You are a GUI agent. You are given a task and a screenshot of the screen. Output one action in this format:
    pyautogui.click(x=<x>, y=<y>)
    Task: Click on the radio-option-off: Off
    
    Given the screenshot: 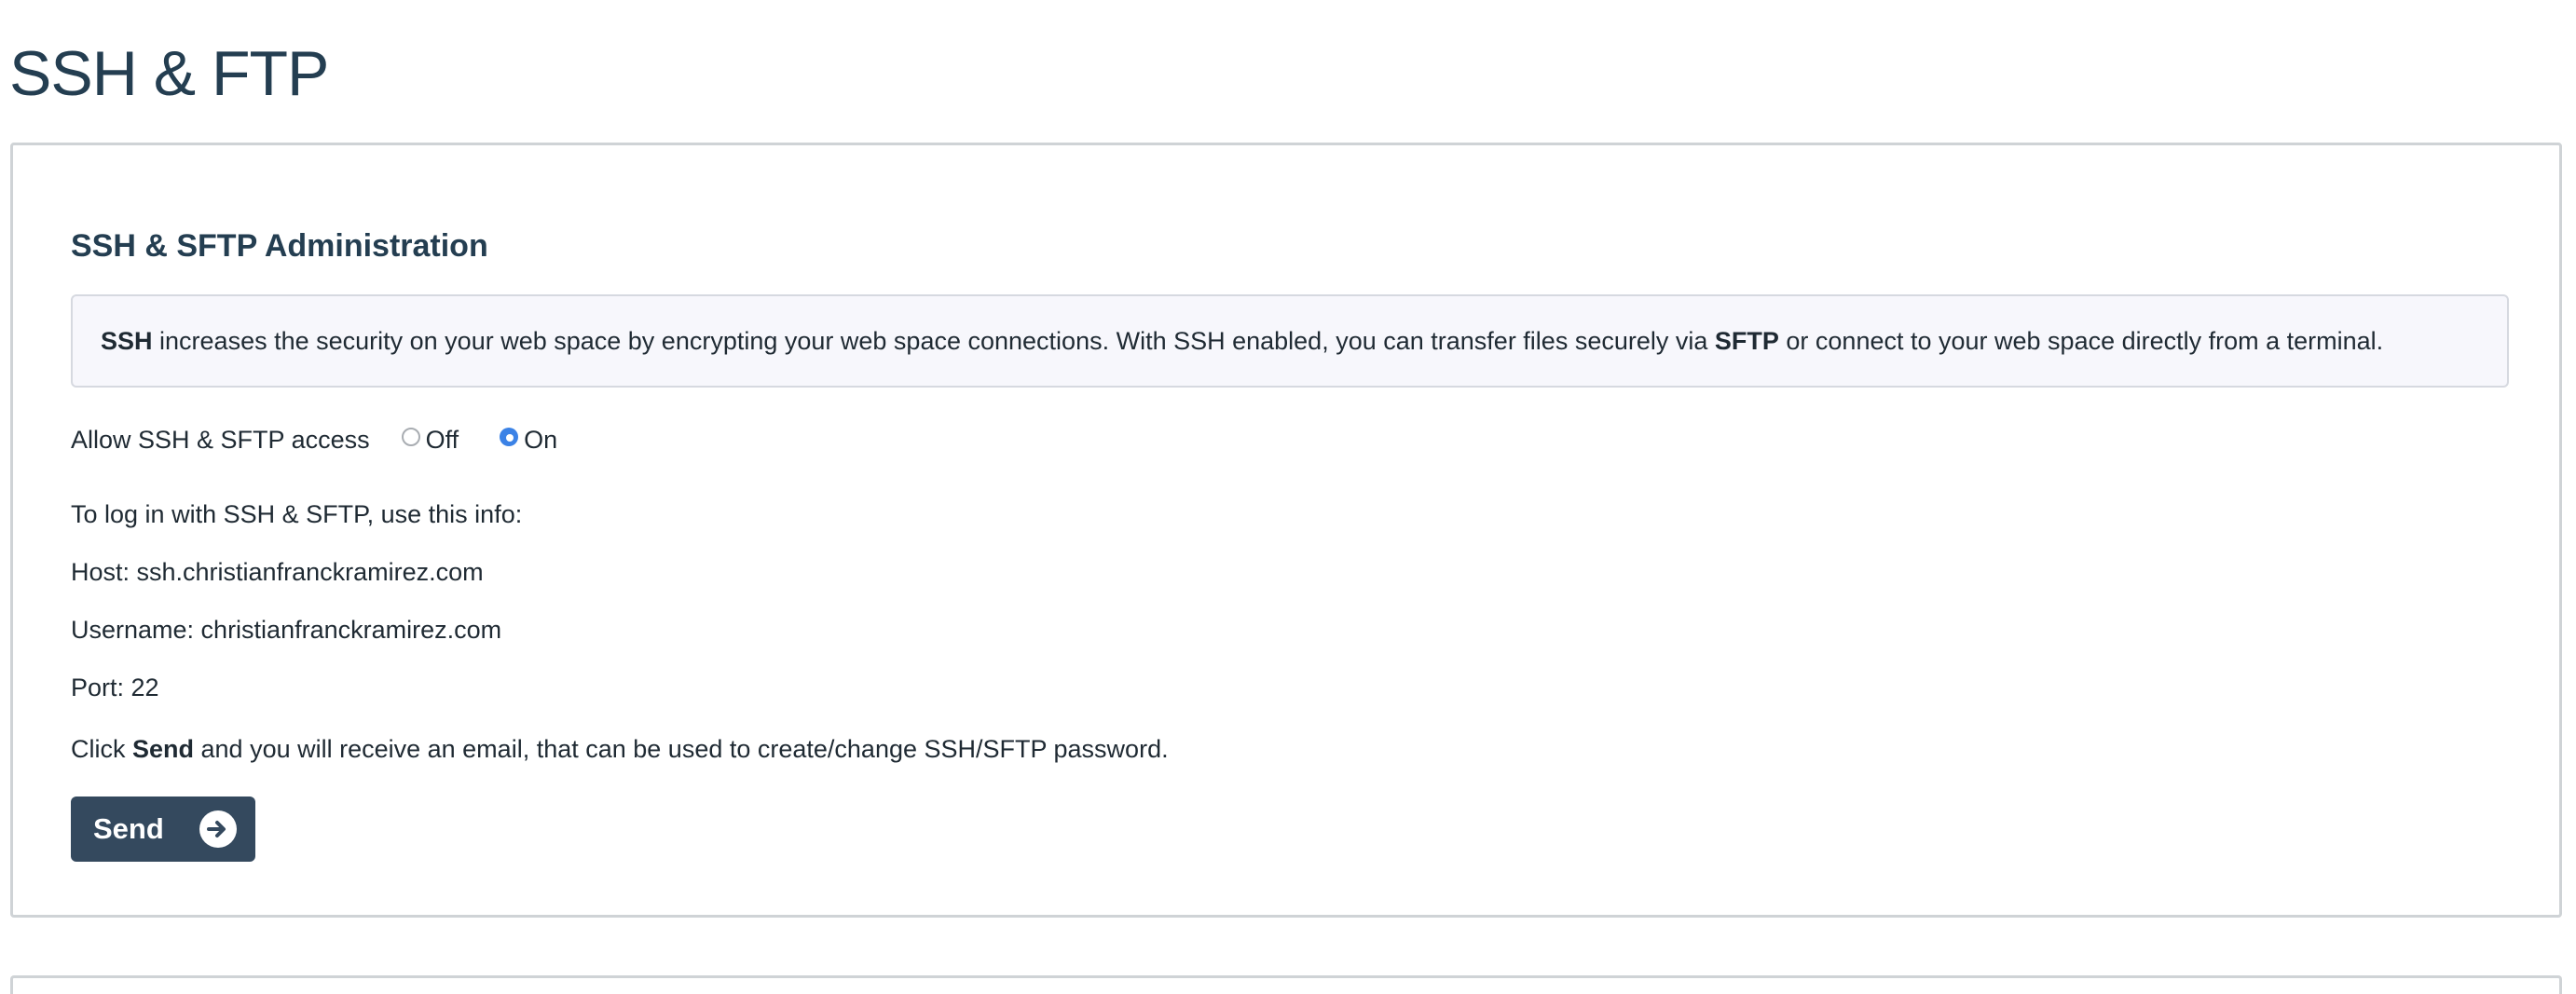 What is the action you would take?
    pyautogui.click(x=430, y=440)
    